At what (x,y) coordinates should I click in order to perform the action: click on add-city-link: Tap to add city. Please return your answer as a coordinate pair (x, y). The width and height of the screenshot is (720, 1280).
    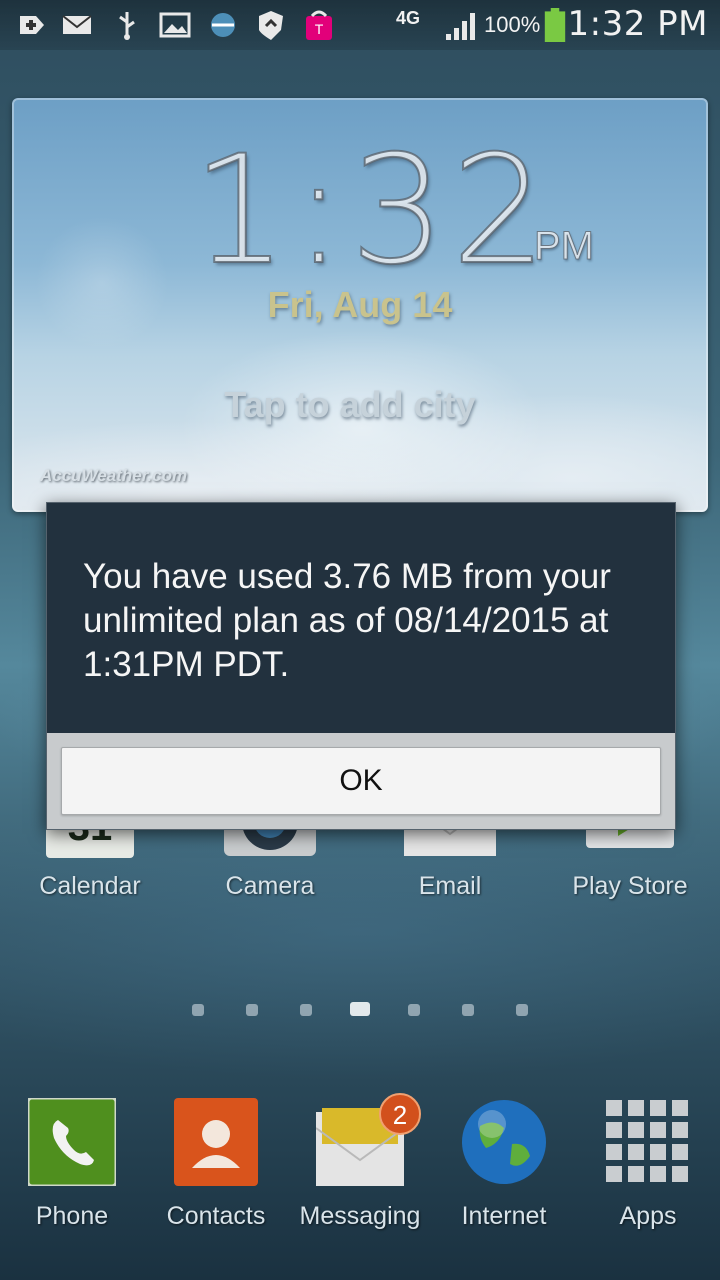
    Looking at the image, I should click on (350, 405).